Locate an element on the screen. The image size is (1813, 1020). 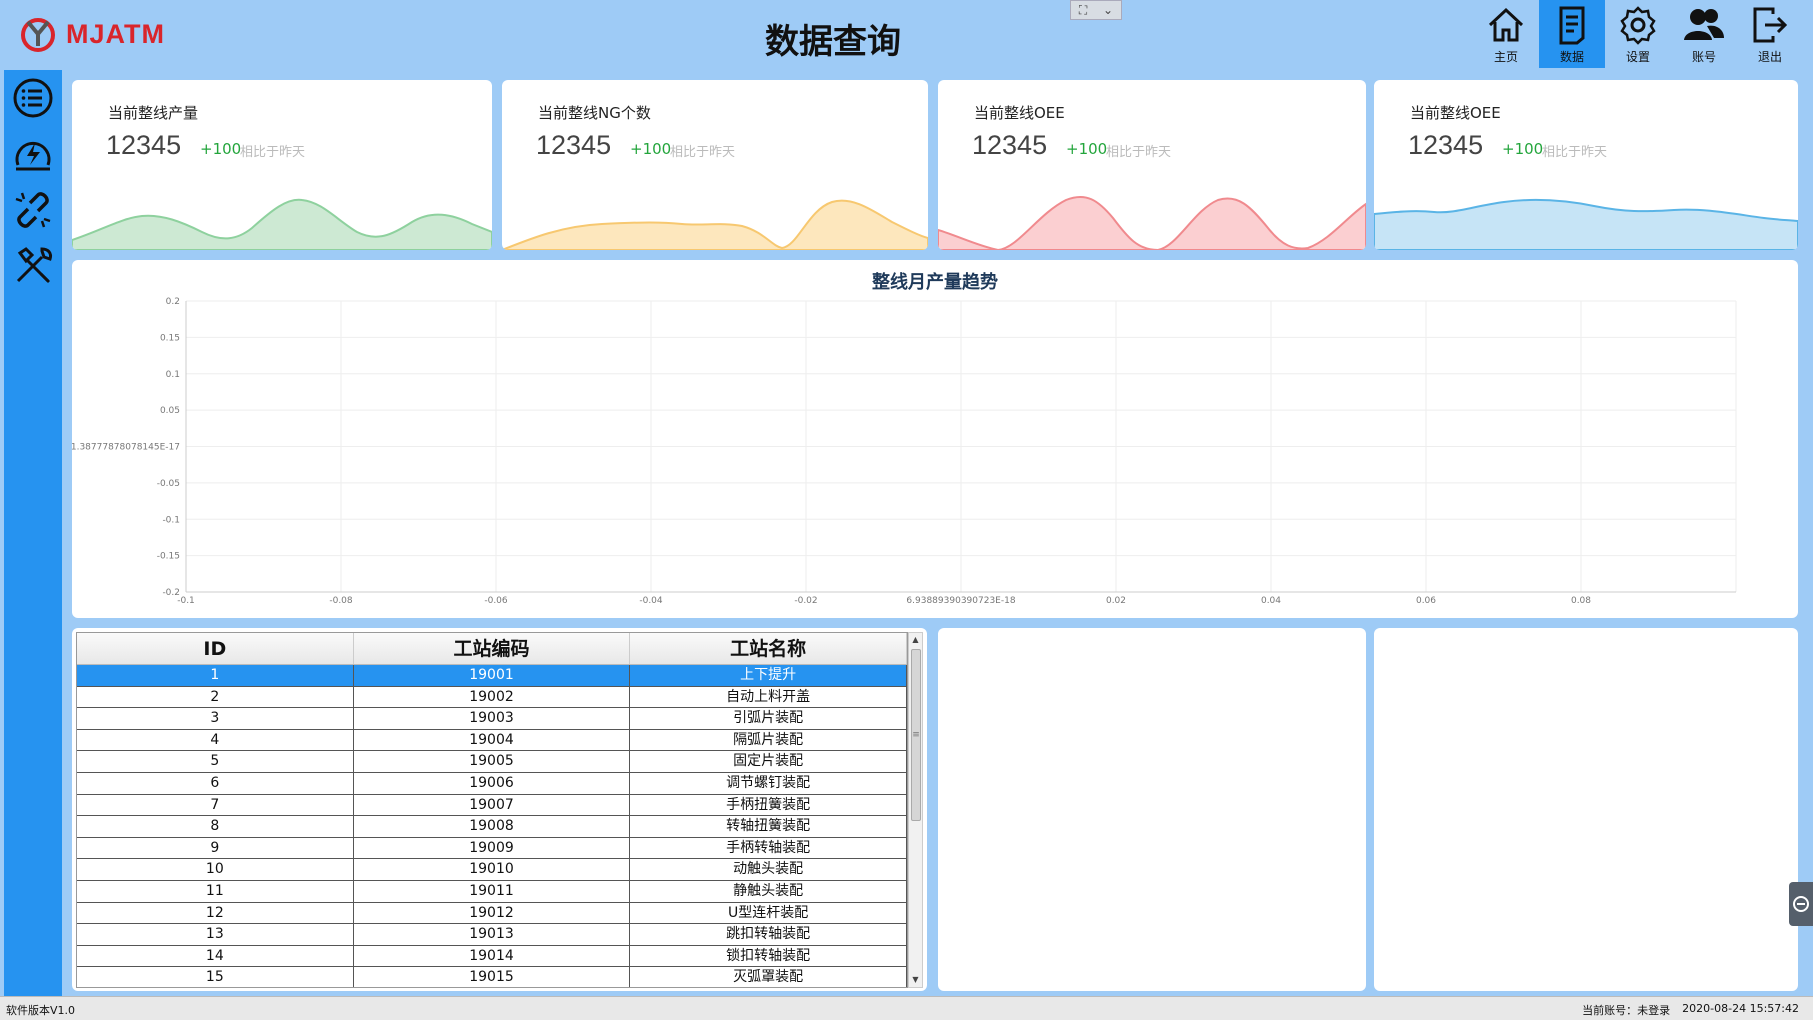
table-cell: 4 is located at coordinates (215, 740).